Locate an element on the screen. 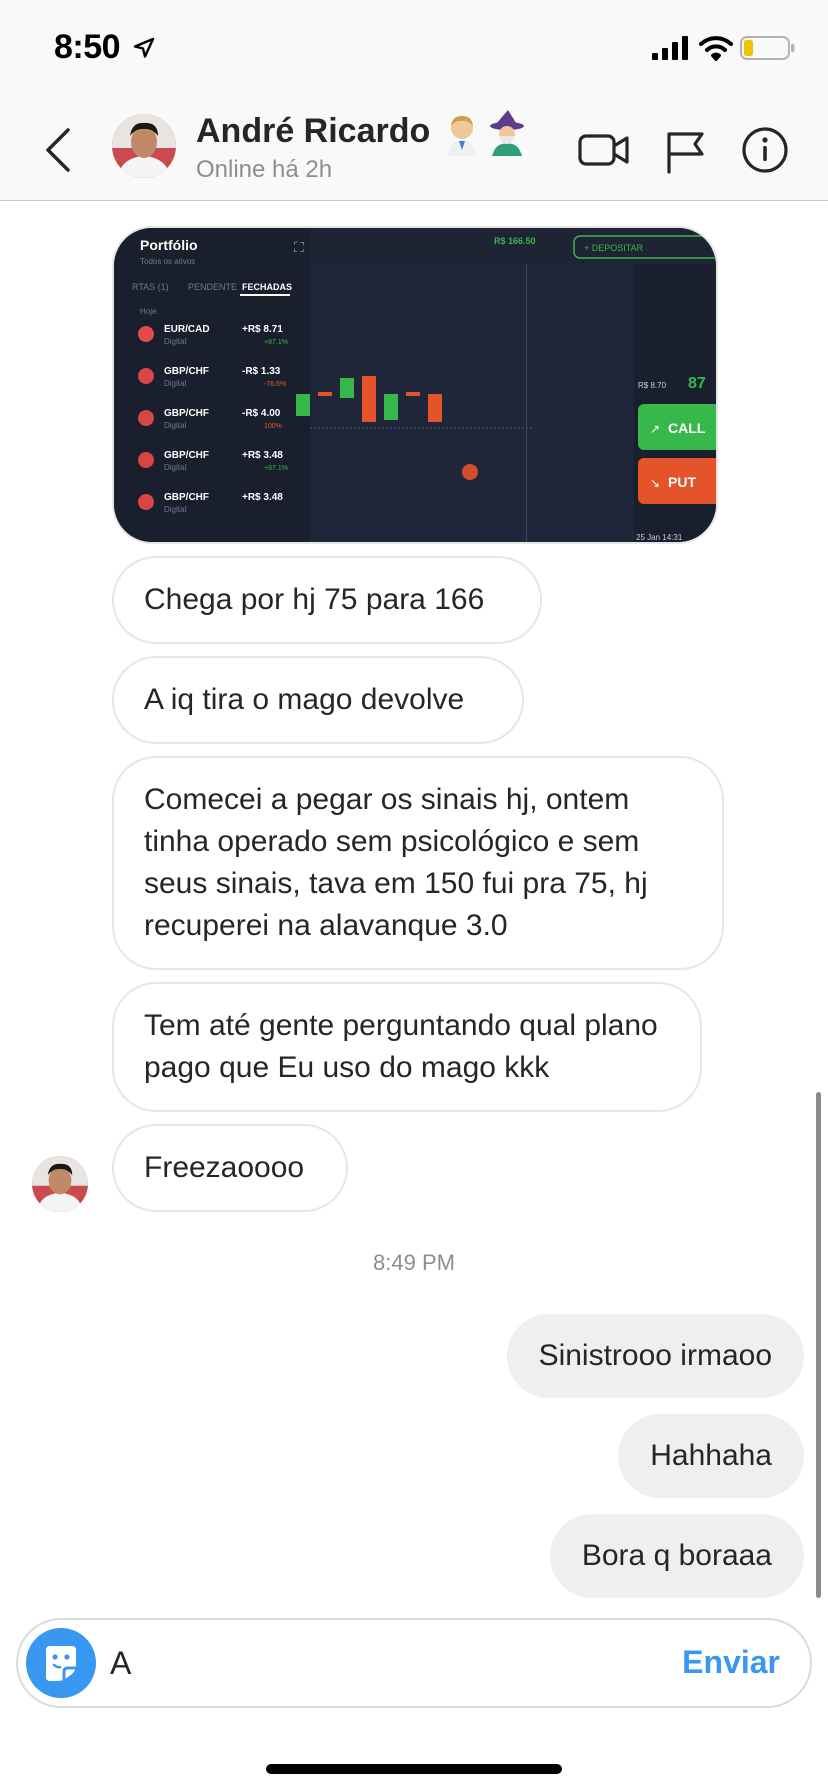 This screenshot has width=828, height=1792. sender-avatar is located at coordinates (60, 1184).